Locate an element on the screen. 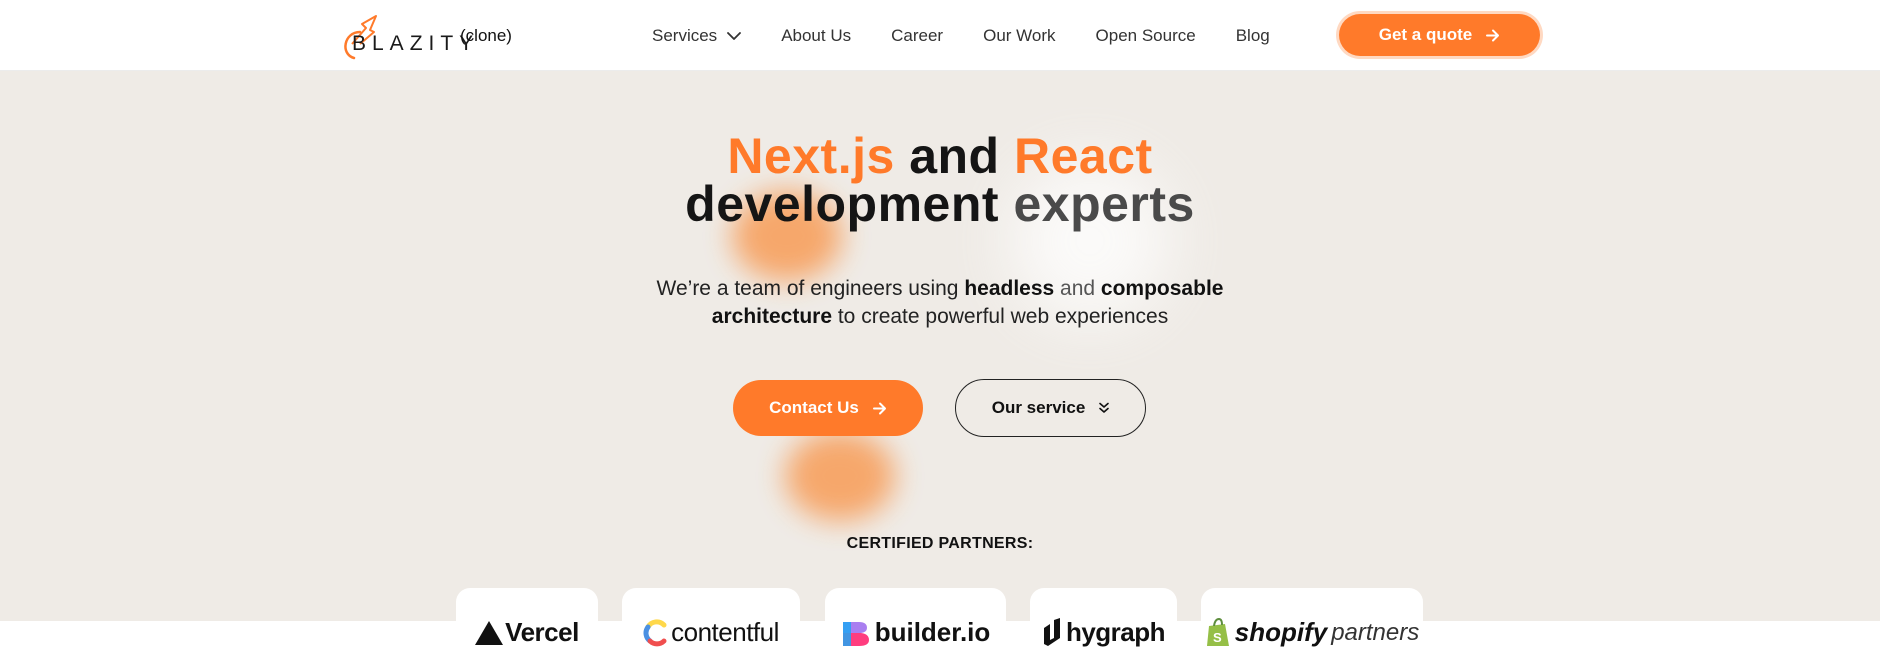 The width and height of the screenshot is (1880, 655). partner-name: shopify is located at coordinates (1281, 632).